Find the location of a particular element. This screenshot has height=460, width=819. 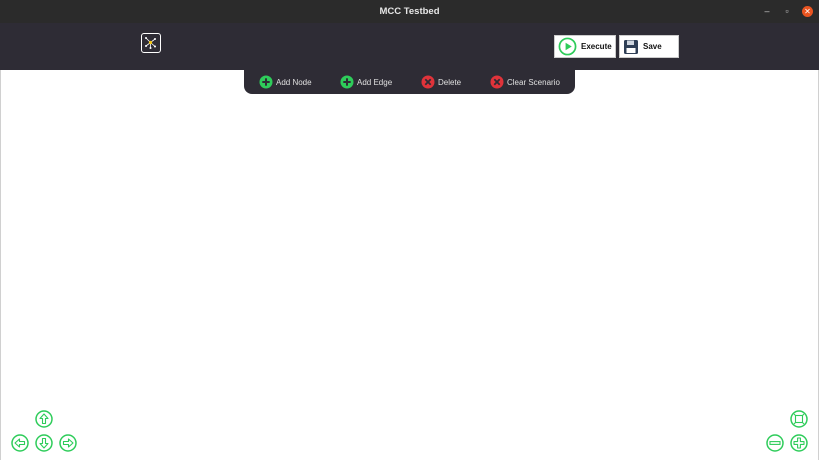

close-button: ✕ is located at coordinates (807, 11).